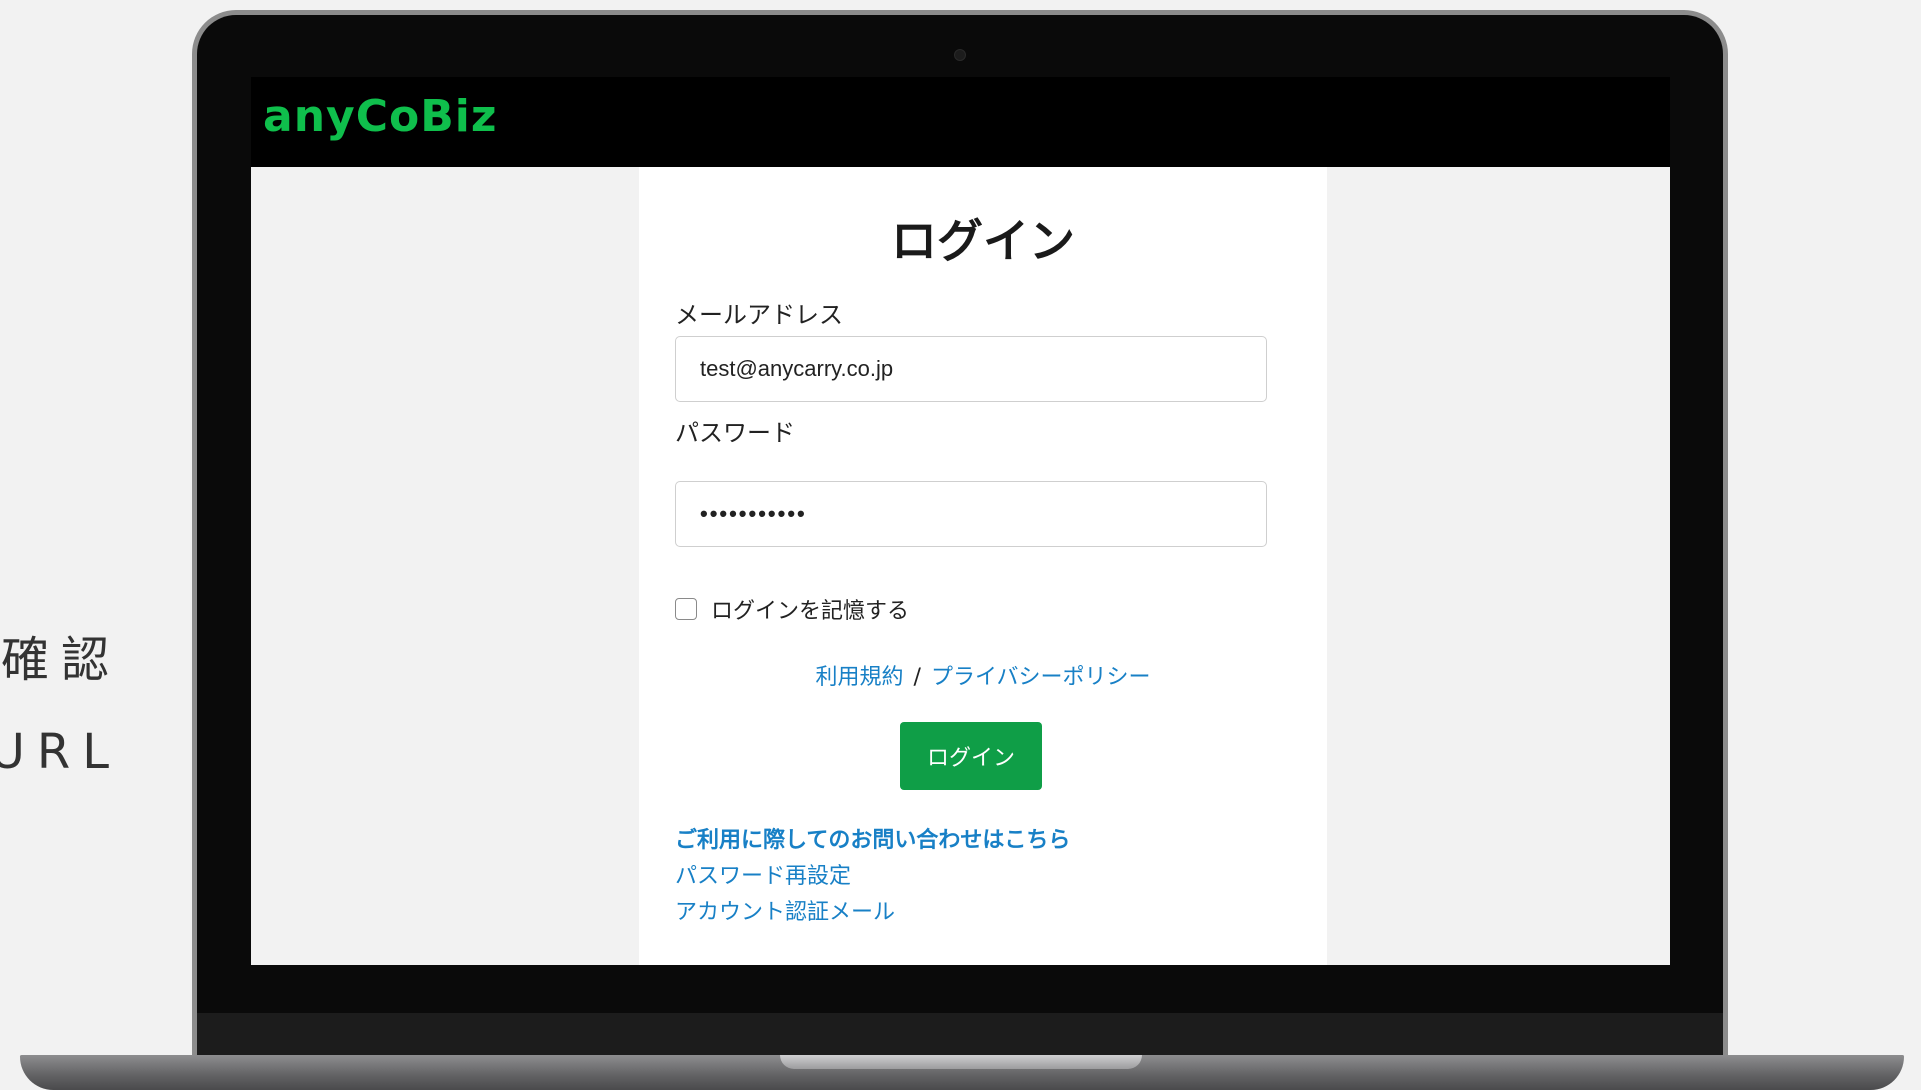 This screenshot has width=1921, height=1090. What do you see at coordinates (797, 368) in the screenshot?
I see `email-value: test@anycarry.co.jp` at bounding box center [797, 368].